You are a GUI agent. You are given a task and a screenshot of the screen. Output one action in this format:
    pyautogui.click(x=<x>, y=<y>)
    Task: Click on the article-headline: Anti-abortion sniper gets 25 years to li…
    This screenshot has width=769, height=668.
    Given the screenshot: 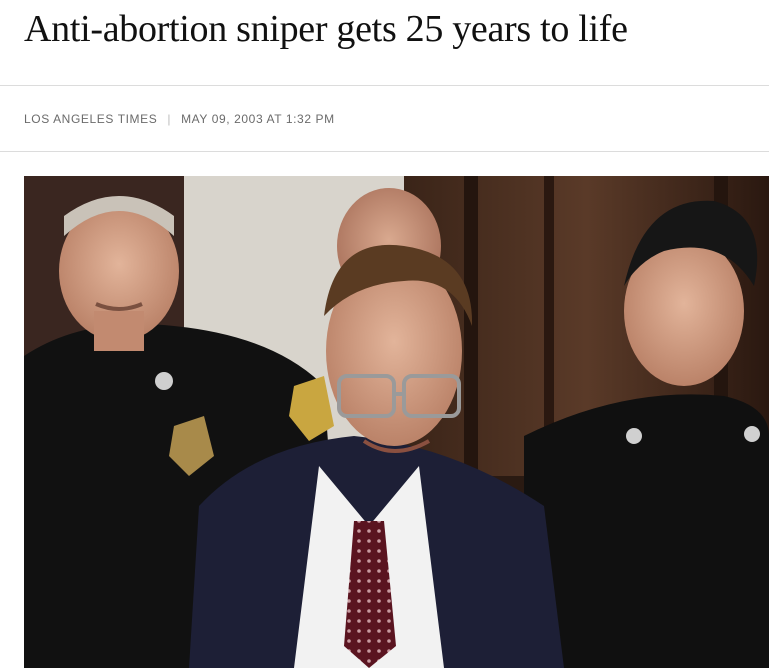 What is the action you would take?
    pyautogui.click(x=326, y=29)
    